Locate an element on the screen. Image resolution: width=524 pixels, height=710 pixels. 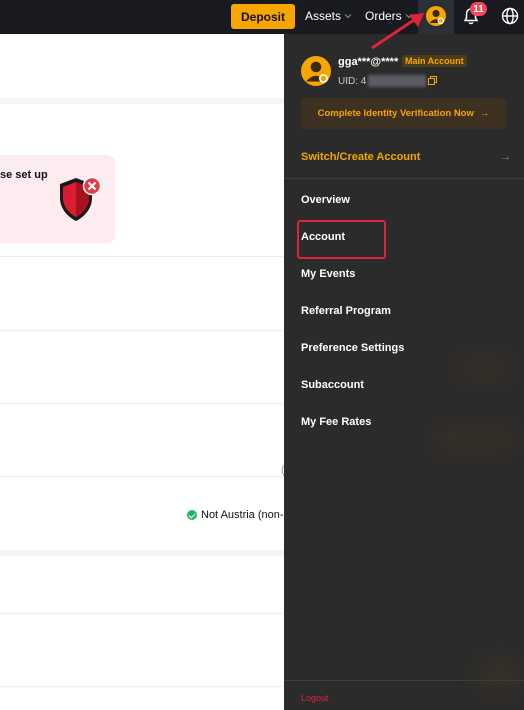
menu-item-account: Account is located at coordinates (341, 239).